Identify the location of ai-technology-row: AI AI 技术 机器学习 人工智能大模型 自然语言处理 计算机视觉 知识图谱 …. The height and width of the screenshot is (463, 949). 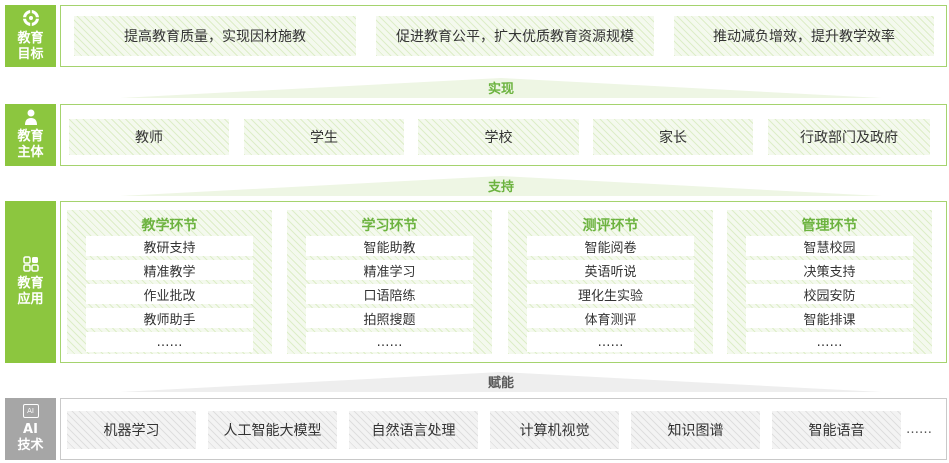
(476, 429).